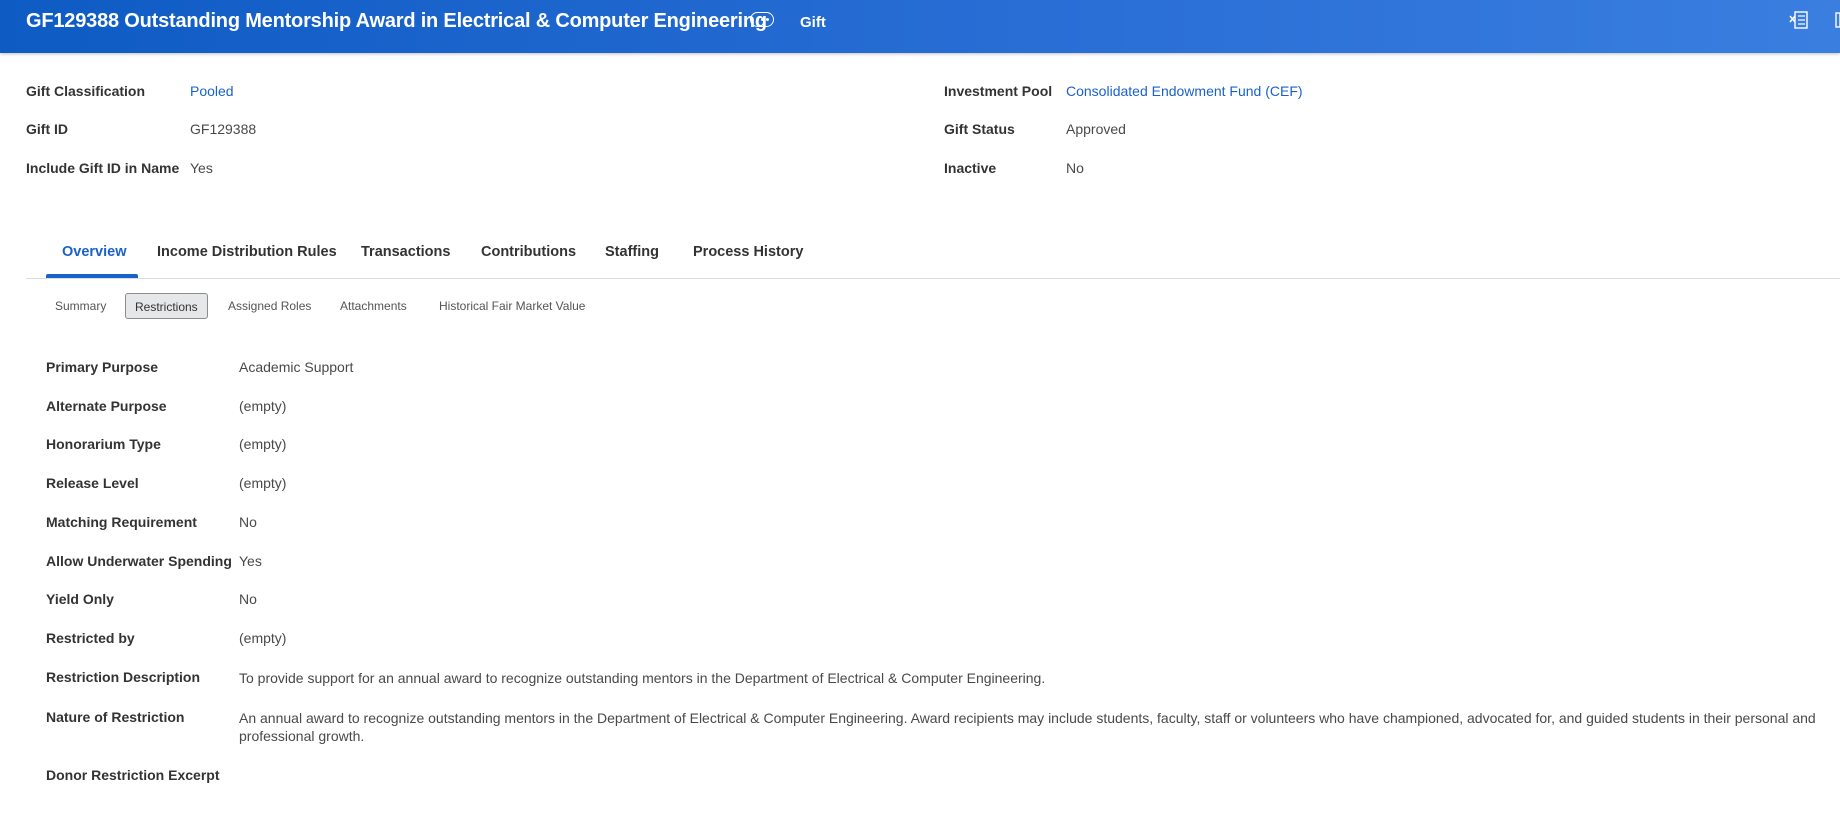  Describe the element at coordinates (248, 522) in the screenshot. I see `restriction-value-matching-requirement: No` at that location.